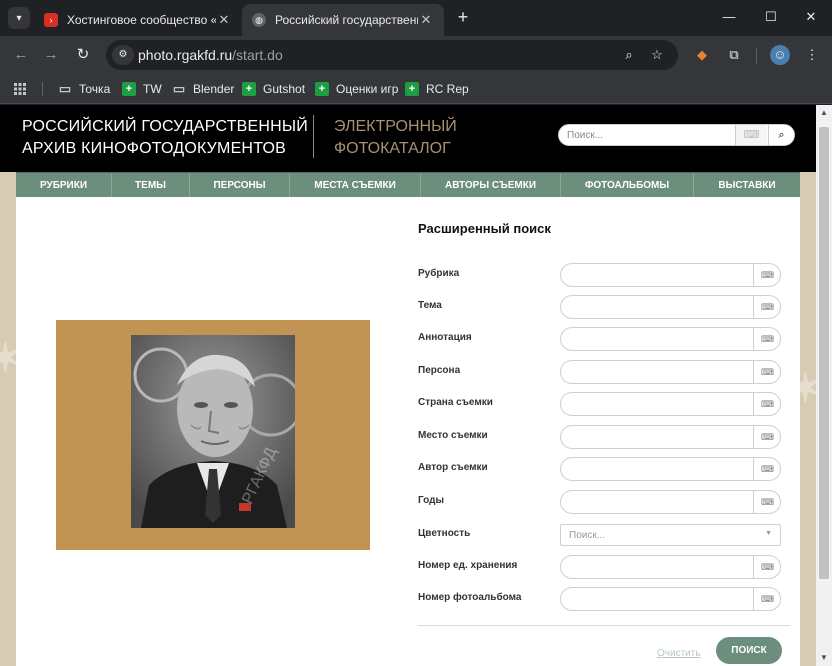 The width and height of the screenshot is (832, 666). I want to click on storage-number-input: ⌨, so click(670, 567).